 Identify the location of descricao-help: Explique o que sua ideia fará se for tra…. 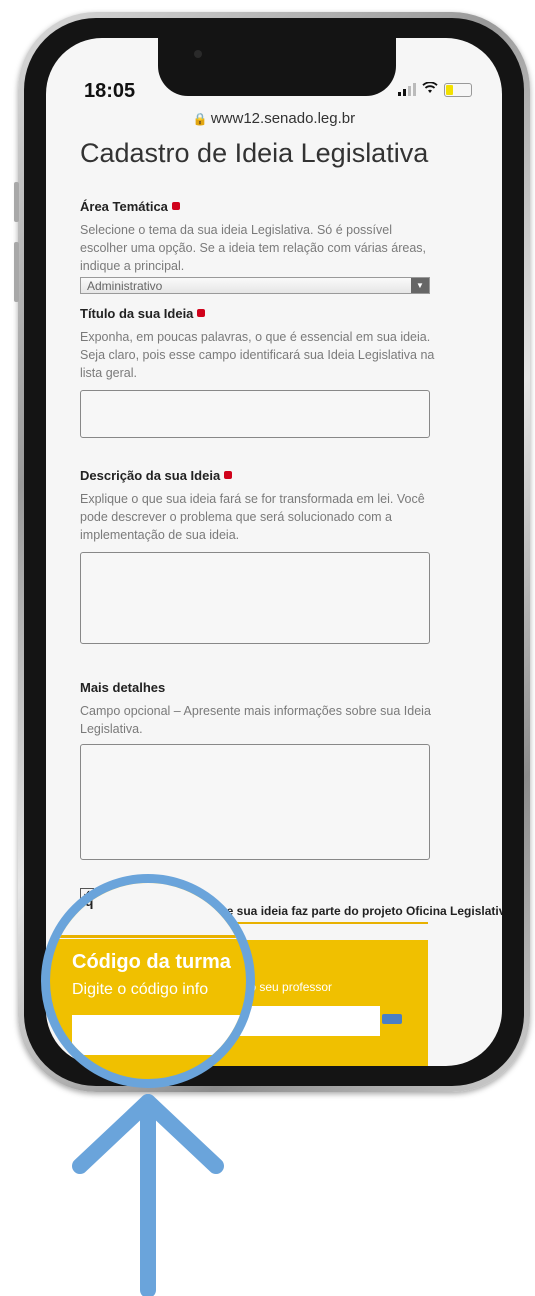
(252, 517).